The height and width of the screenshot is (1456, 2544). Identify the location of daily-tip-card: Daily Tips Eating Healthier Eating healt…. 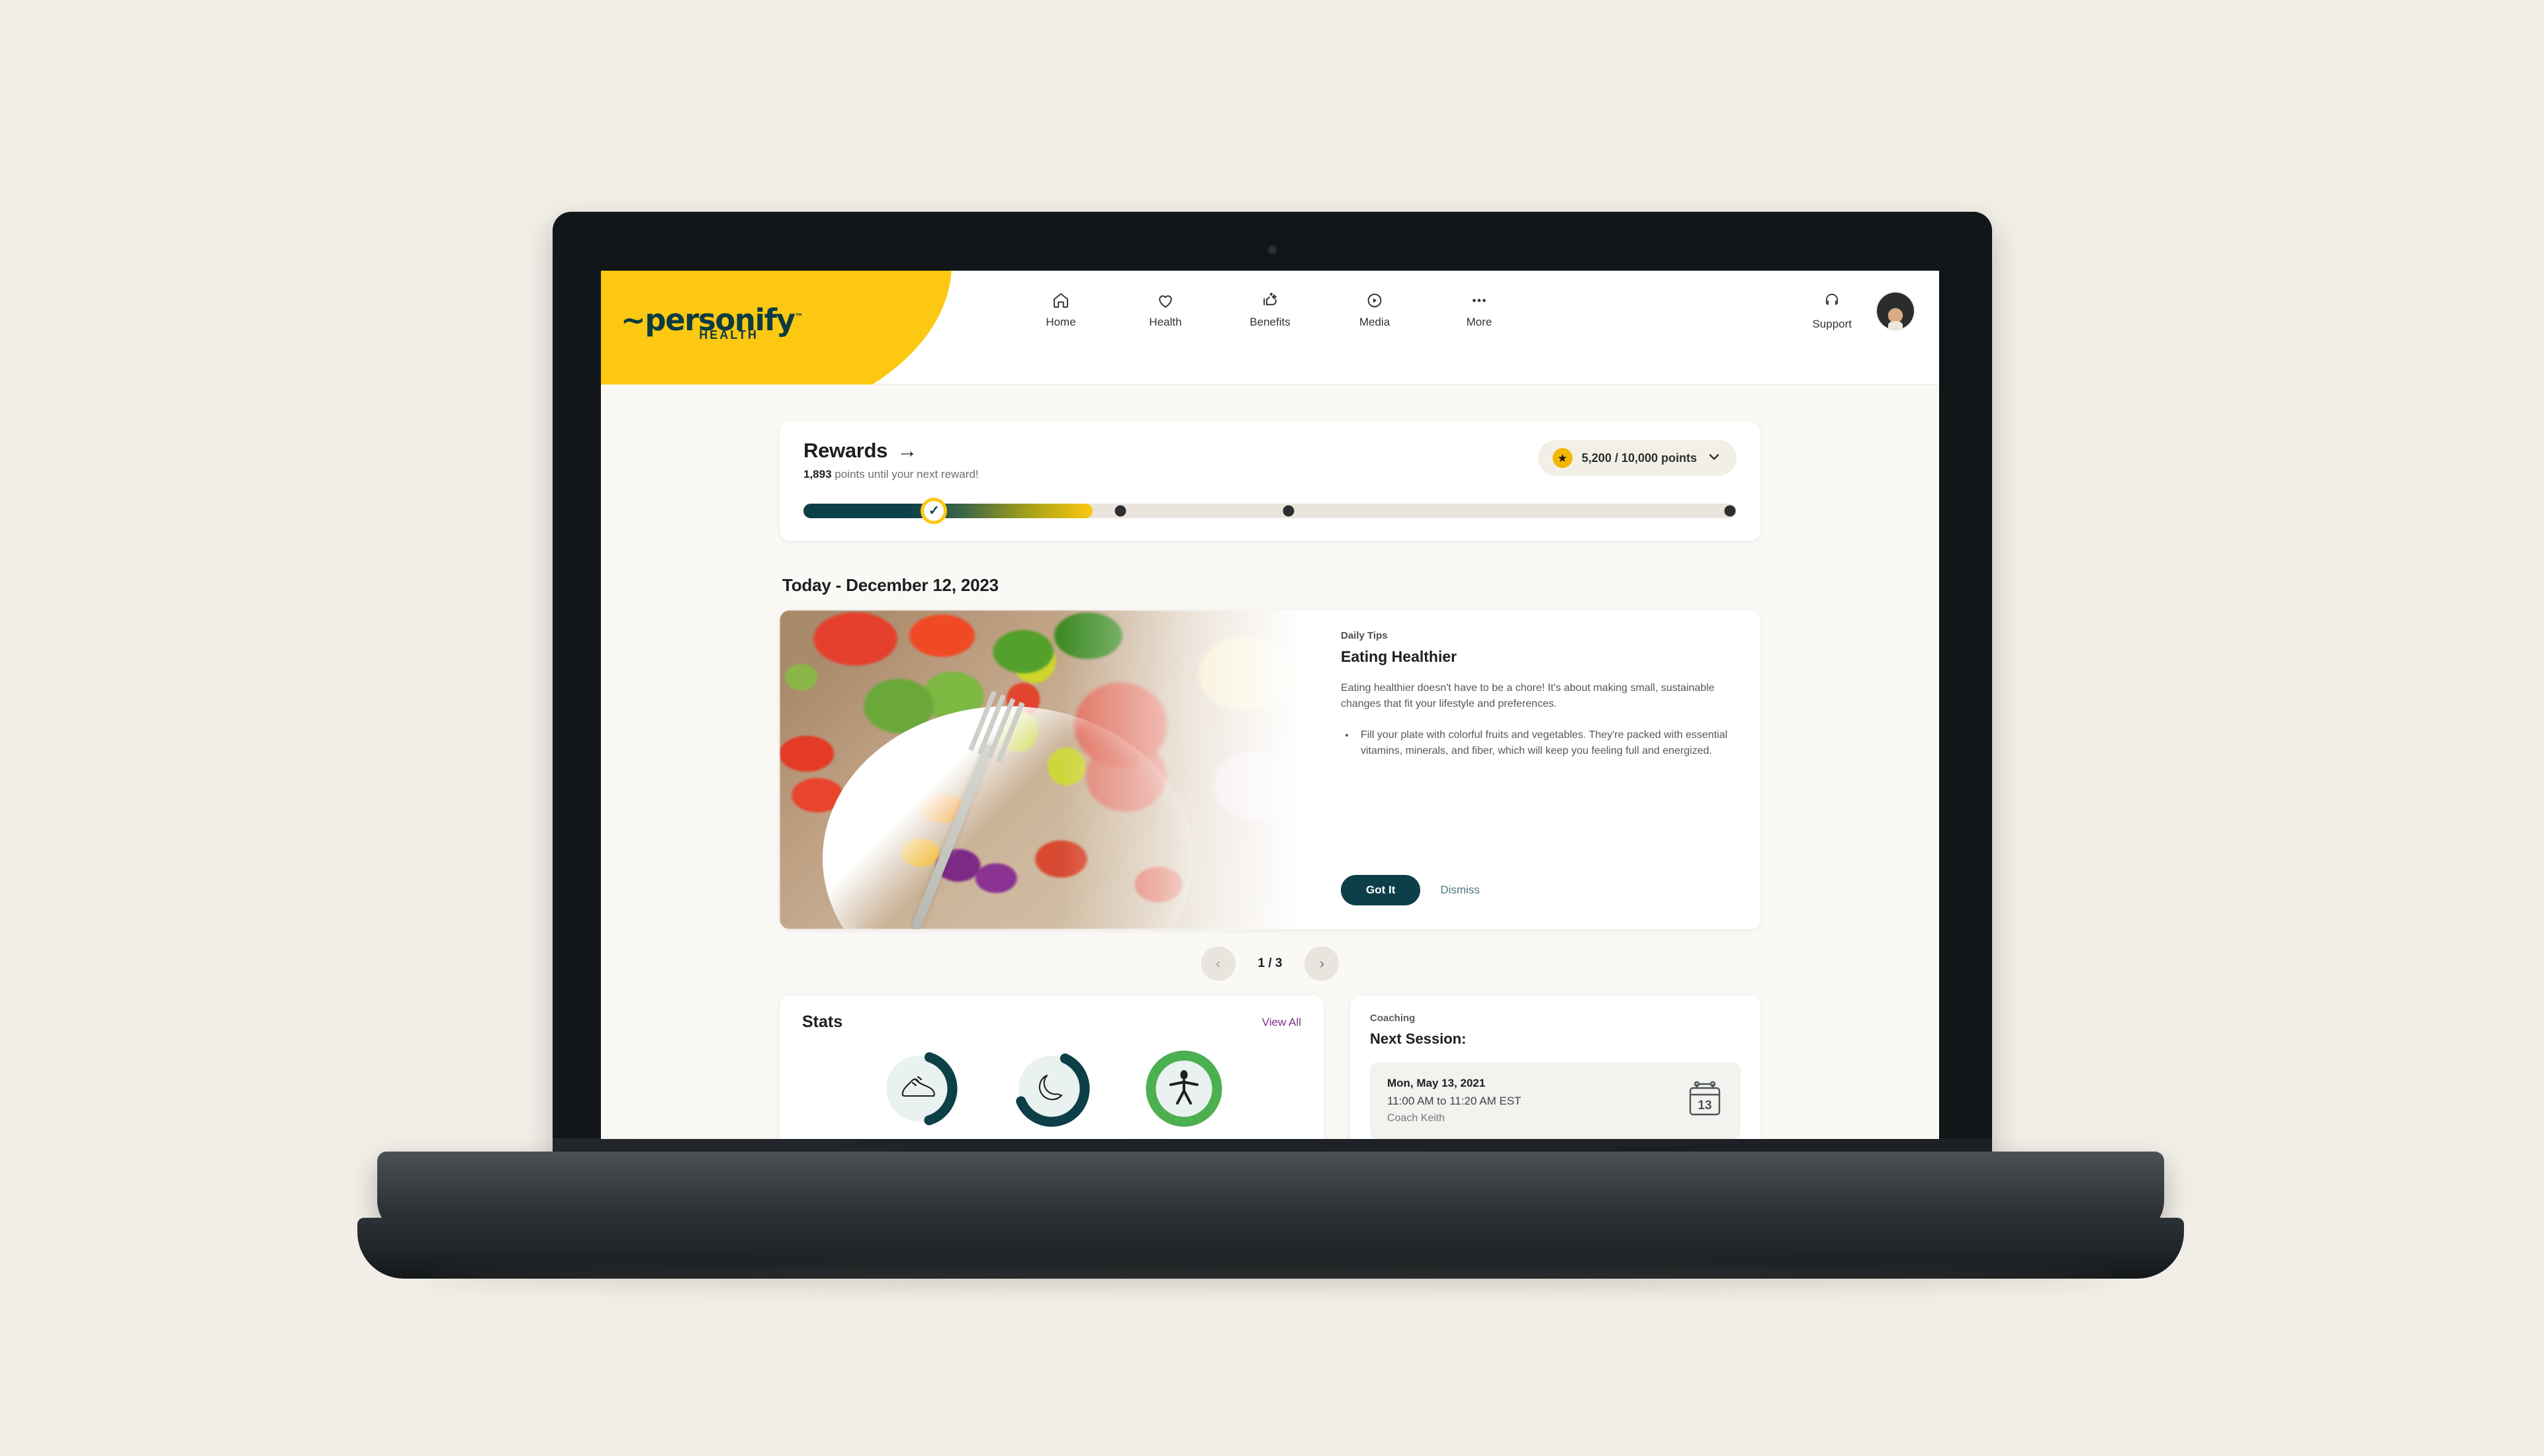
(1270, 769).